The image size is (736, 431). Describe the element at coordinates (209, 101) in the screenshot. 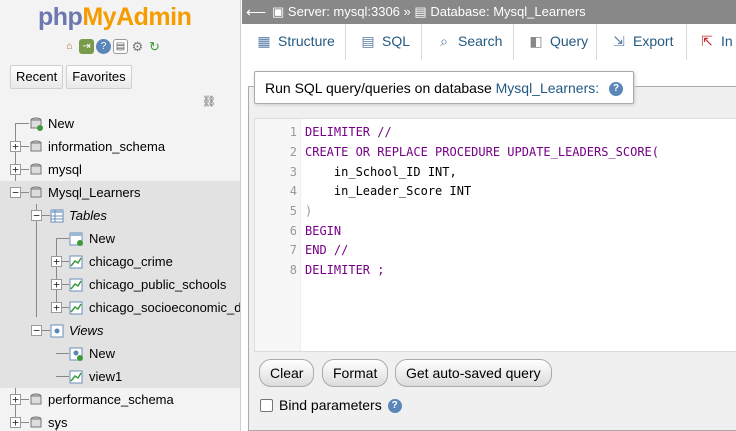

I see `link-with-main-icon: ⛓` at that location.